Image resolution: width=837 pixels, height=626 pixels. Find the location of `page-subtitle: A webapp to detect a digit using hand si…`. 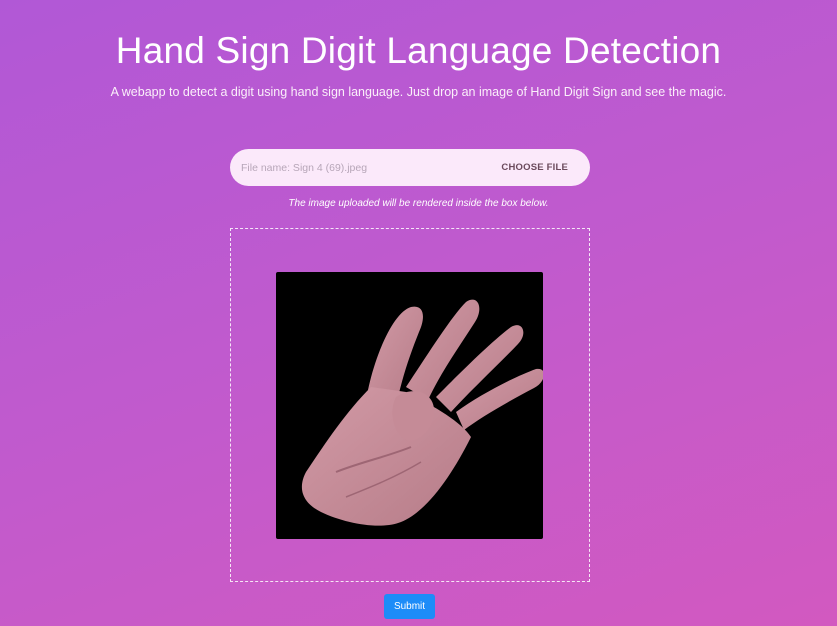

page-subtitle: A webapp to detect a digit using hand si… is located at coordinates (418, 92).